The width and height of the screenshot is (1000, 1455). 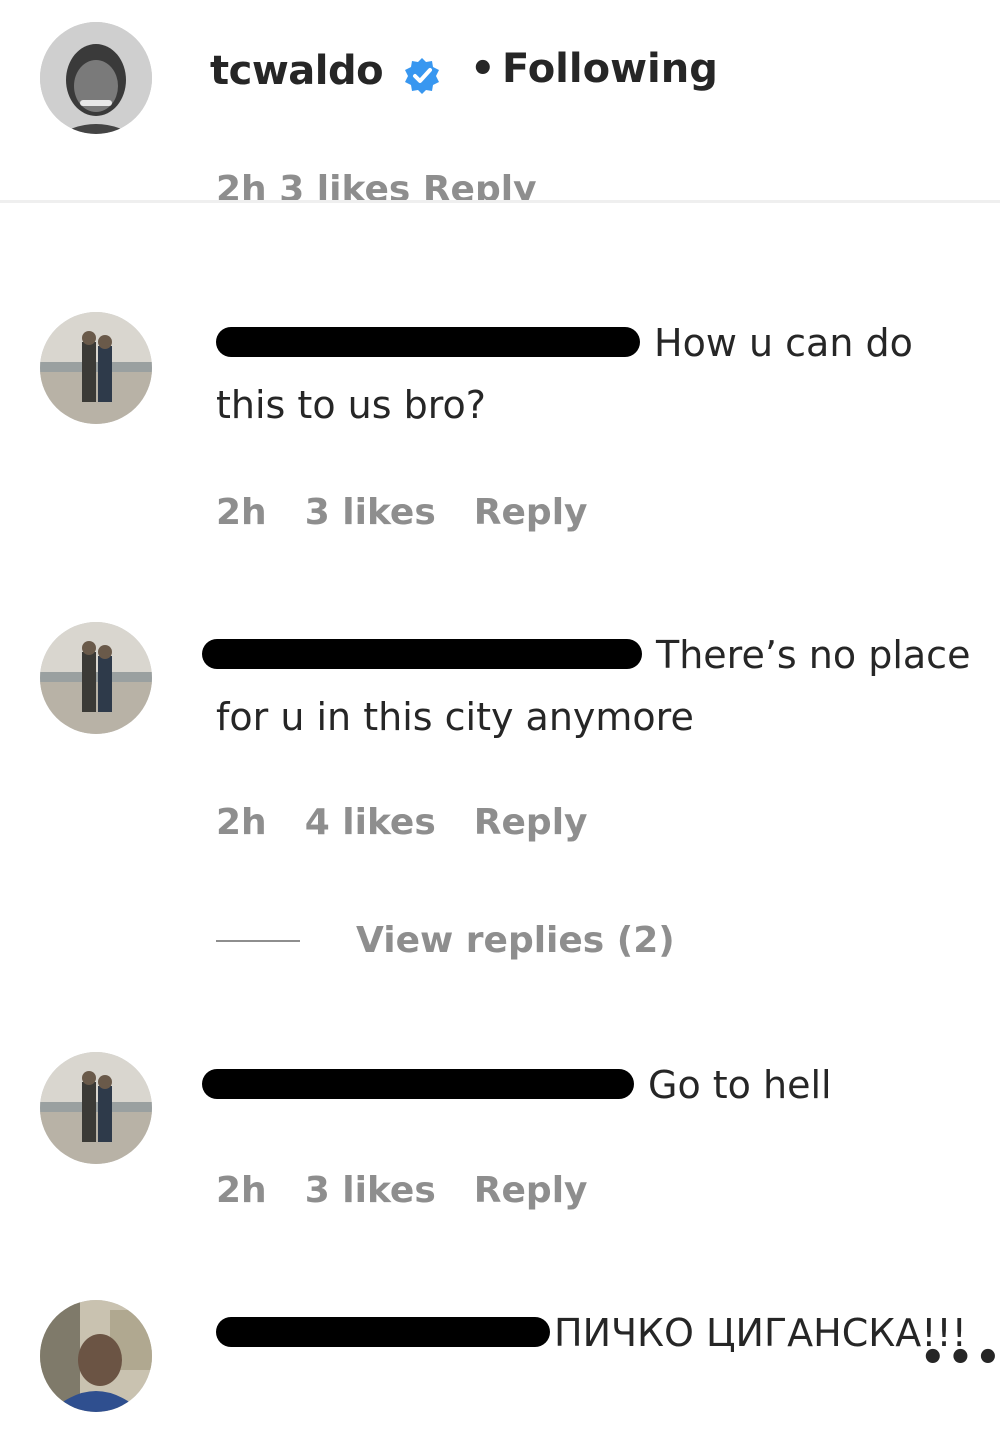 What do you see at coordinates (422, 76) in the screenshot?
I see `verified-badge-icon` at bounding box center [422, 76].